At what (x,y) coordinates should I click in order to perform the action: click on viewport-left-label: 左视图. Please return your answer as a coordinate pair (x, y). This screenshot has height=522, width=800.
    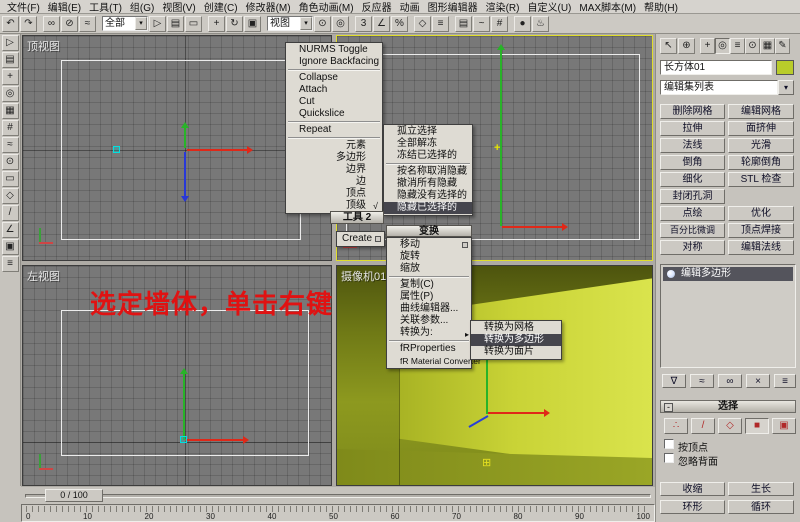
    Looking at the image, I should click on (43, 276).